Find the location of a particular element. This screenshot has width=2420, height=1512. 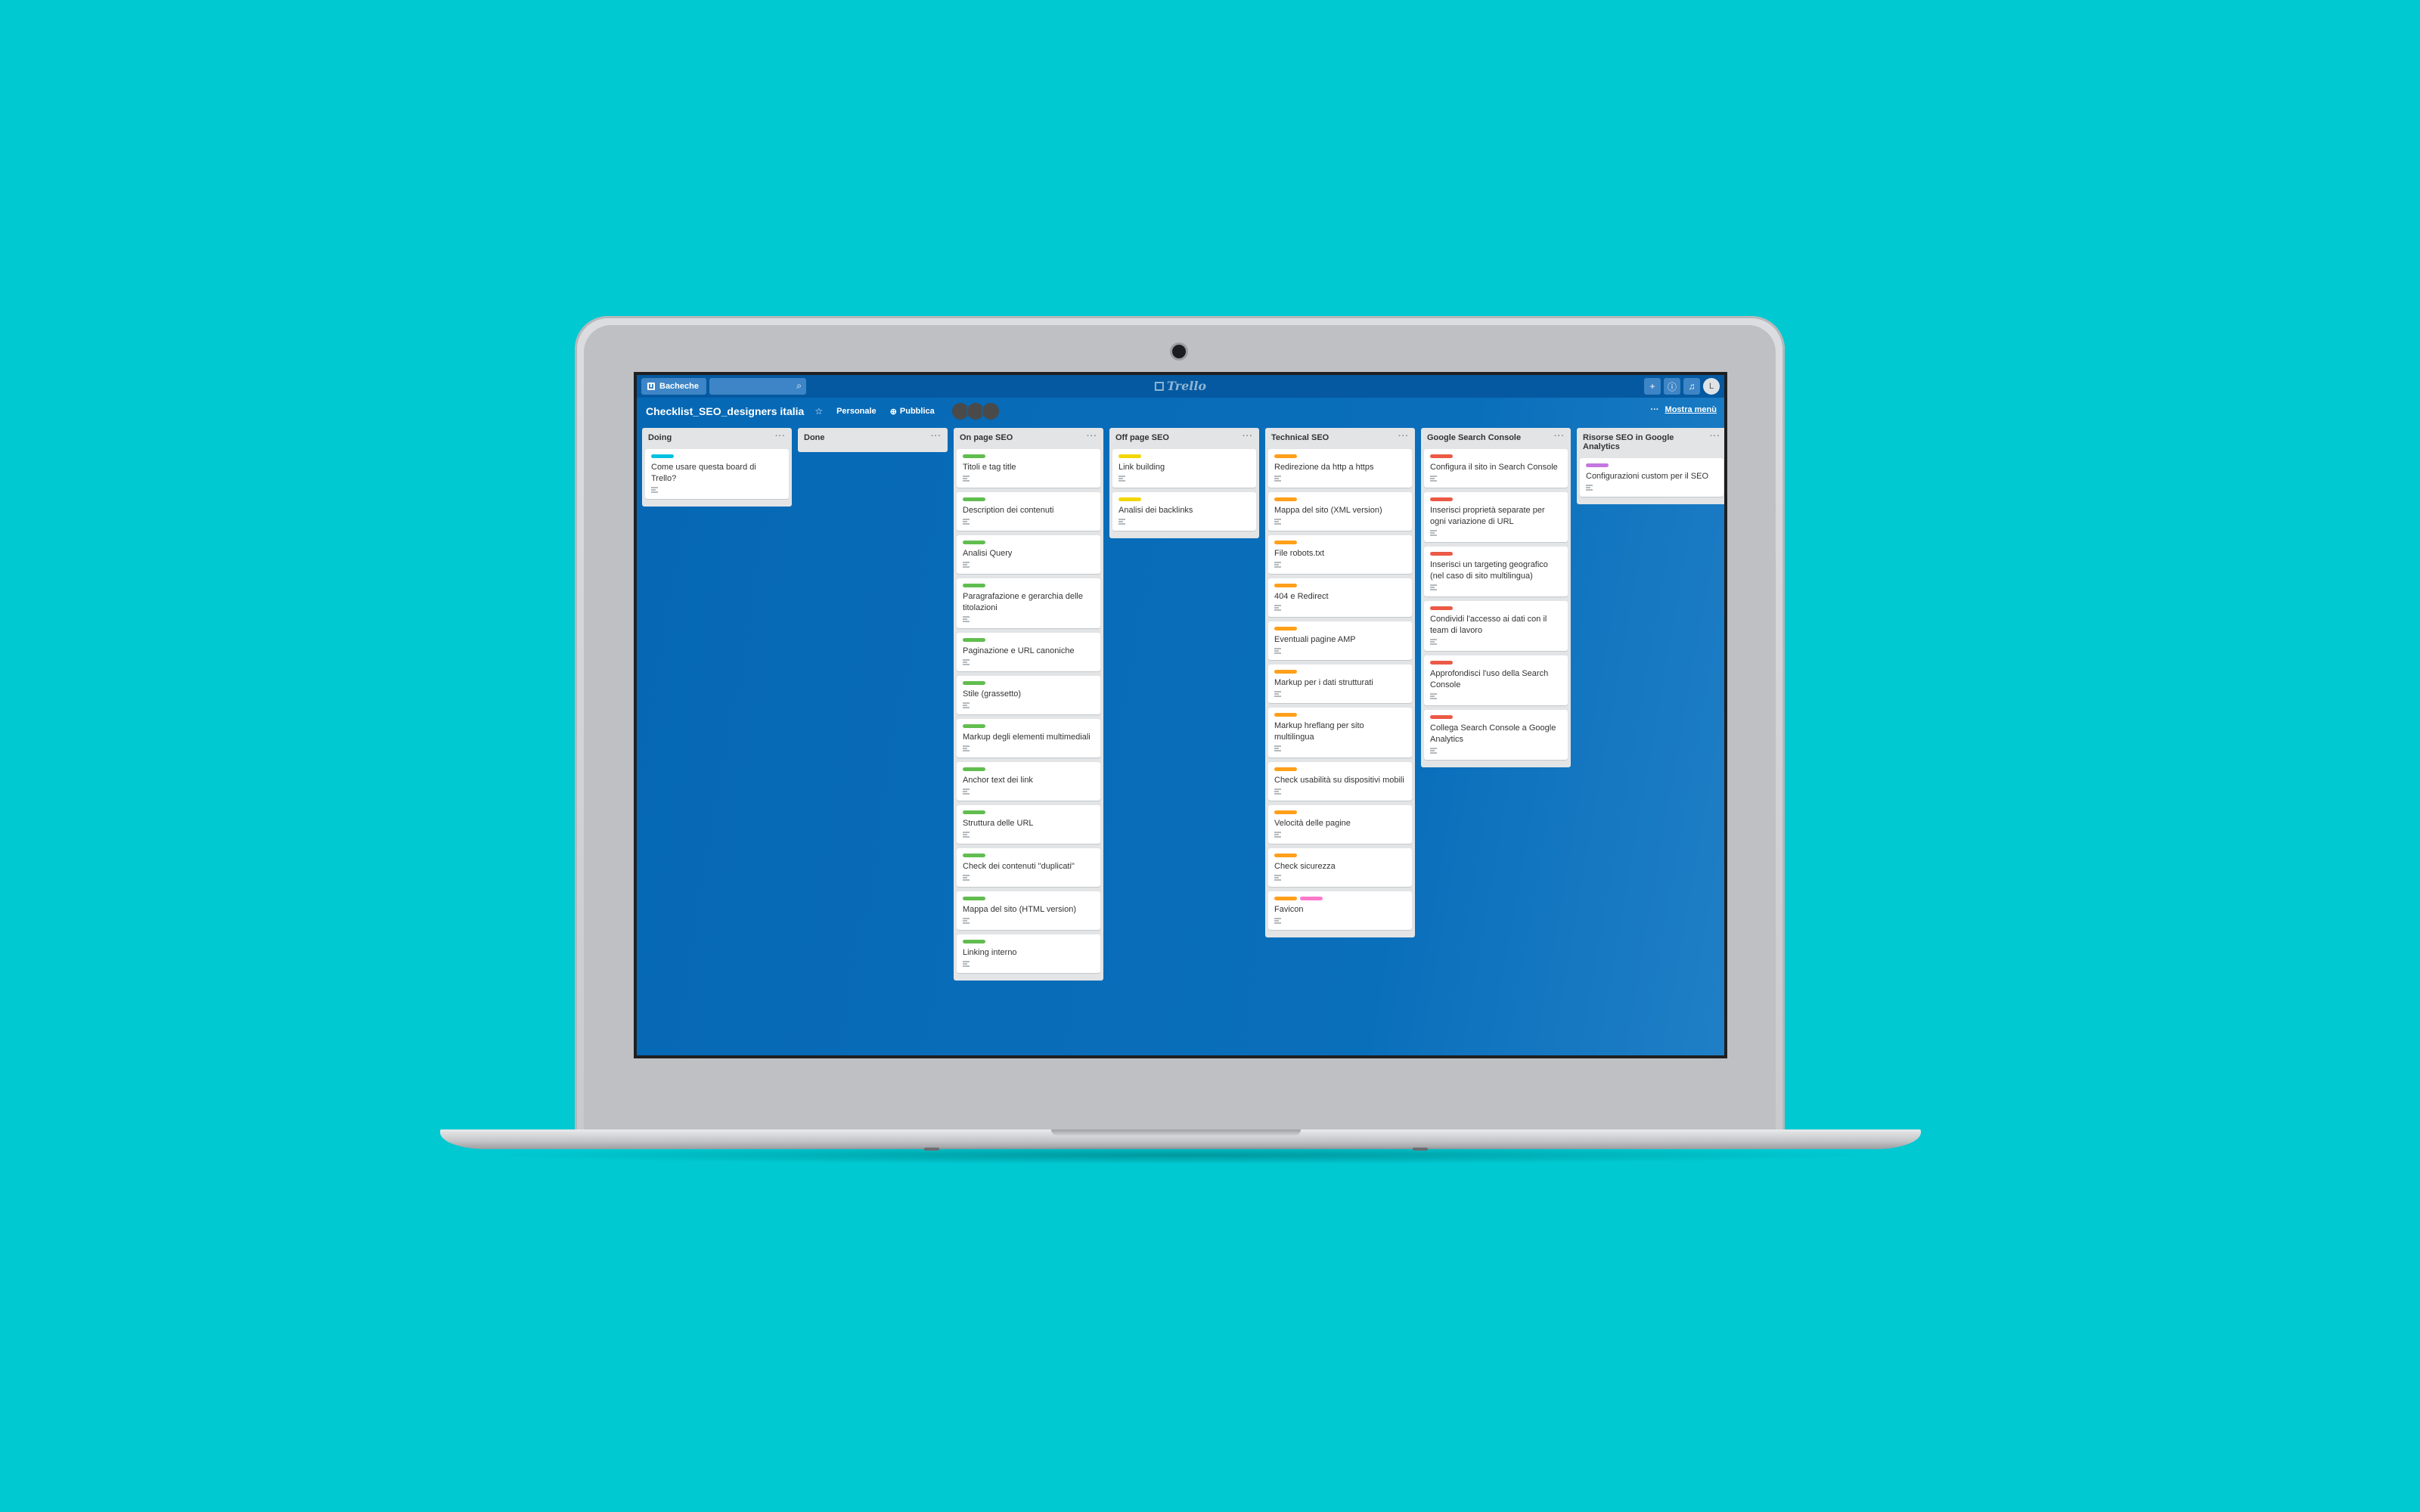

card: Mappa del sito (HTML version) is located at coordinates (1028, 911).